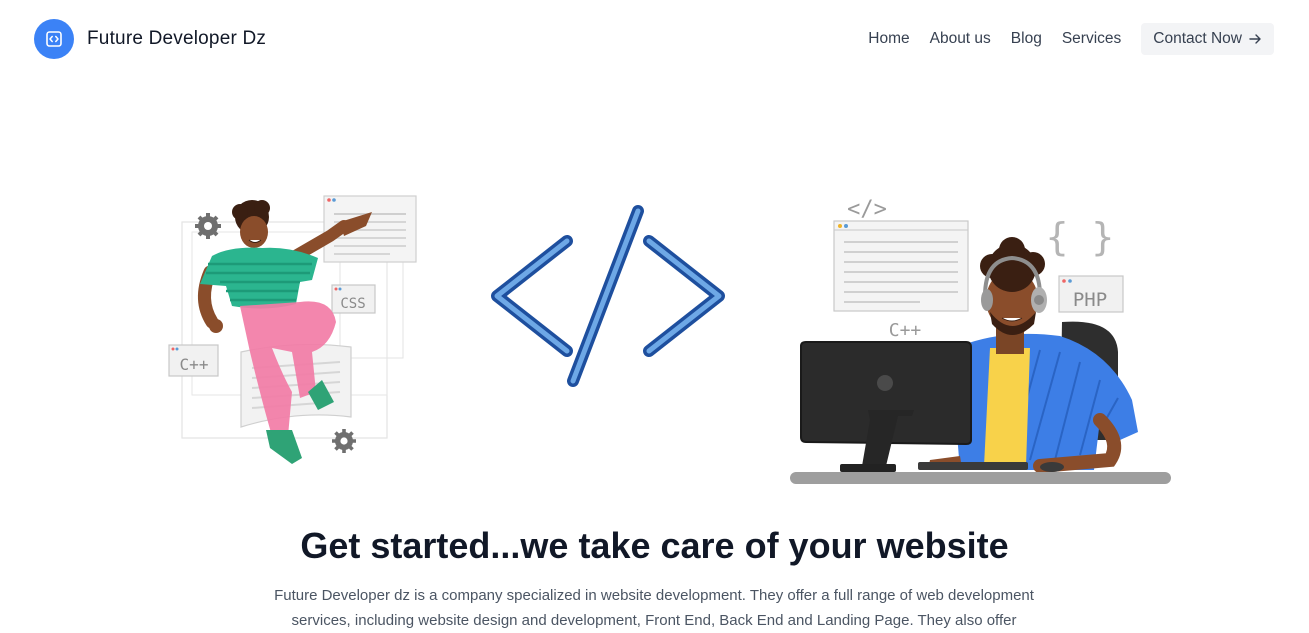  I want to click on cpp-card-left: C++, so click(193, 360).